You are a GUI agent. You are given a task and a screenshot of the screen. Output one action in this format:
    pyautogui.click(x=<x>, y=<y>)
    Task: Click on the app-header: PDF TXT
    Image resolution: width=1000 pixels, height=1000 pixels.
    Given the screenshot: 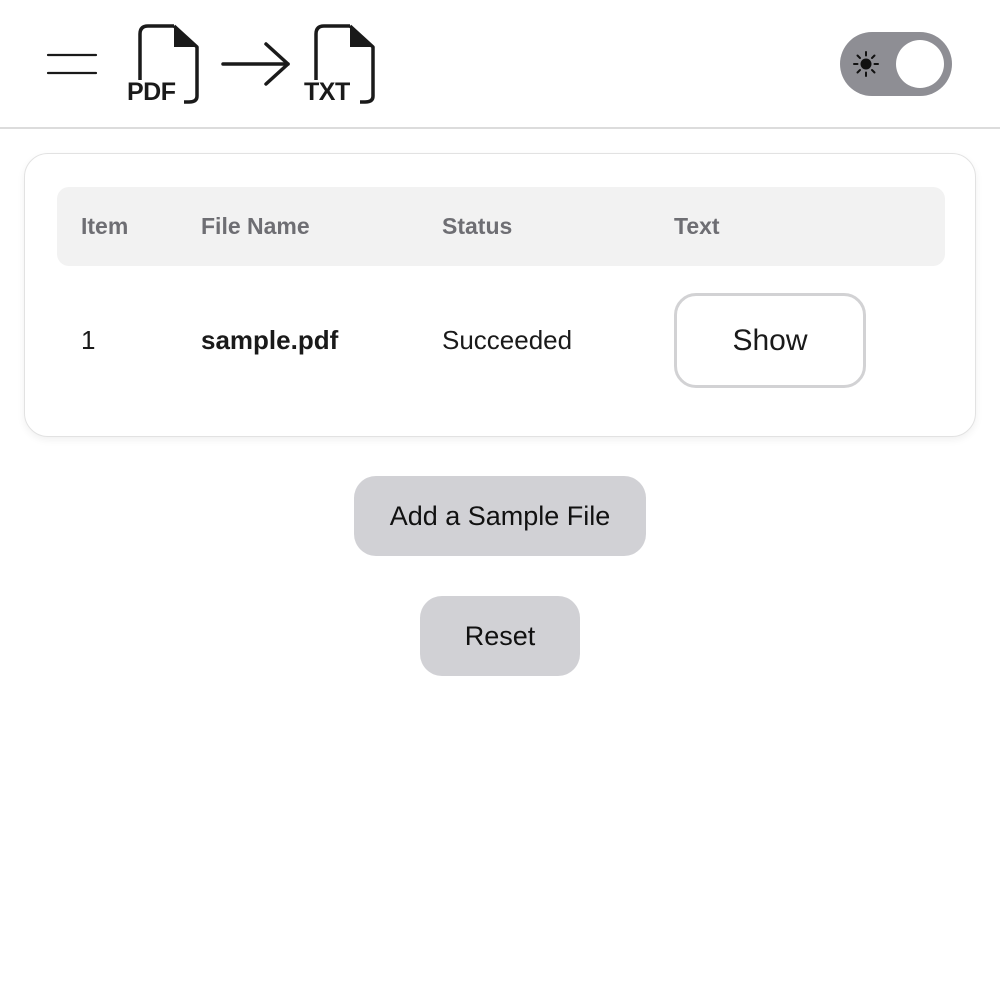 What is the action you would take?
    pyautogui.click(x=500, y=64)
    